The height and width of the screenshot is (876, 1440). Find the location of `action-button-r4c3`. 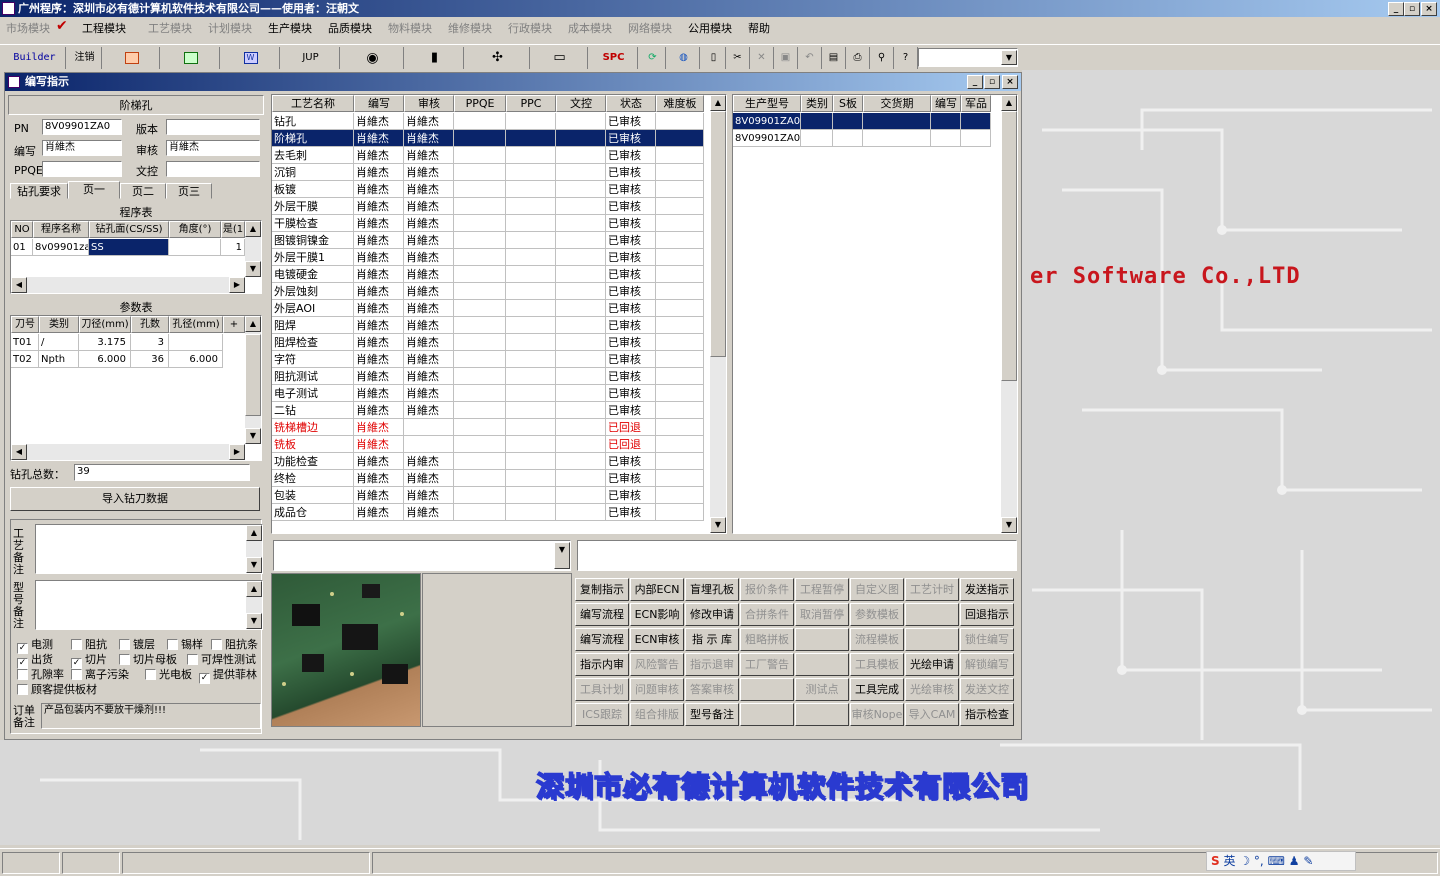

action-button-r4c3 is located at coordinates (767, 689).